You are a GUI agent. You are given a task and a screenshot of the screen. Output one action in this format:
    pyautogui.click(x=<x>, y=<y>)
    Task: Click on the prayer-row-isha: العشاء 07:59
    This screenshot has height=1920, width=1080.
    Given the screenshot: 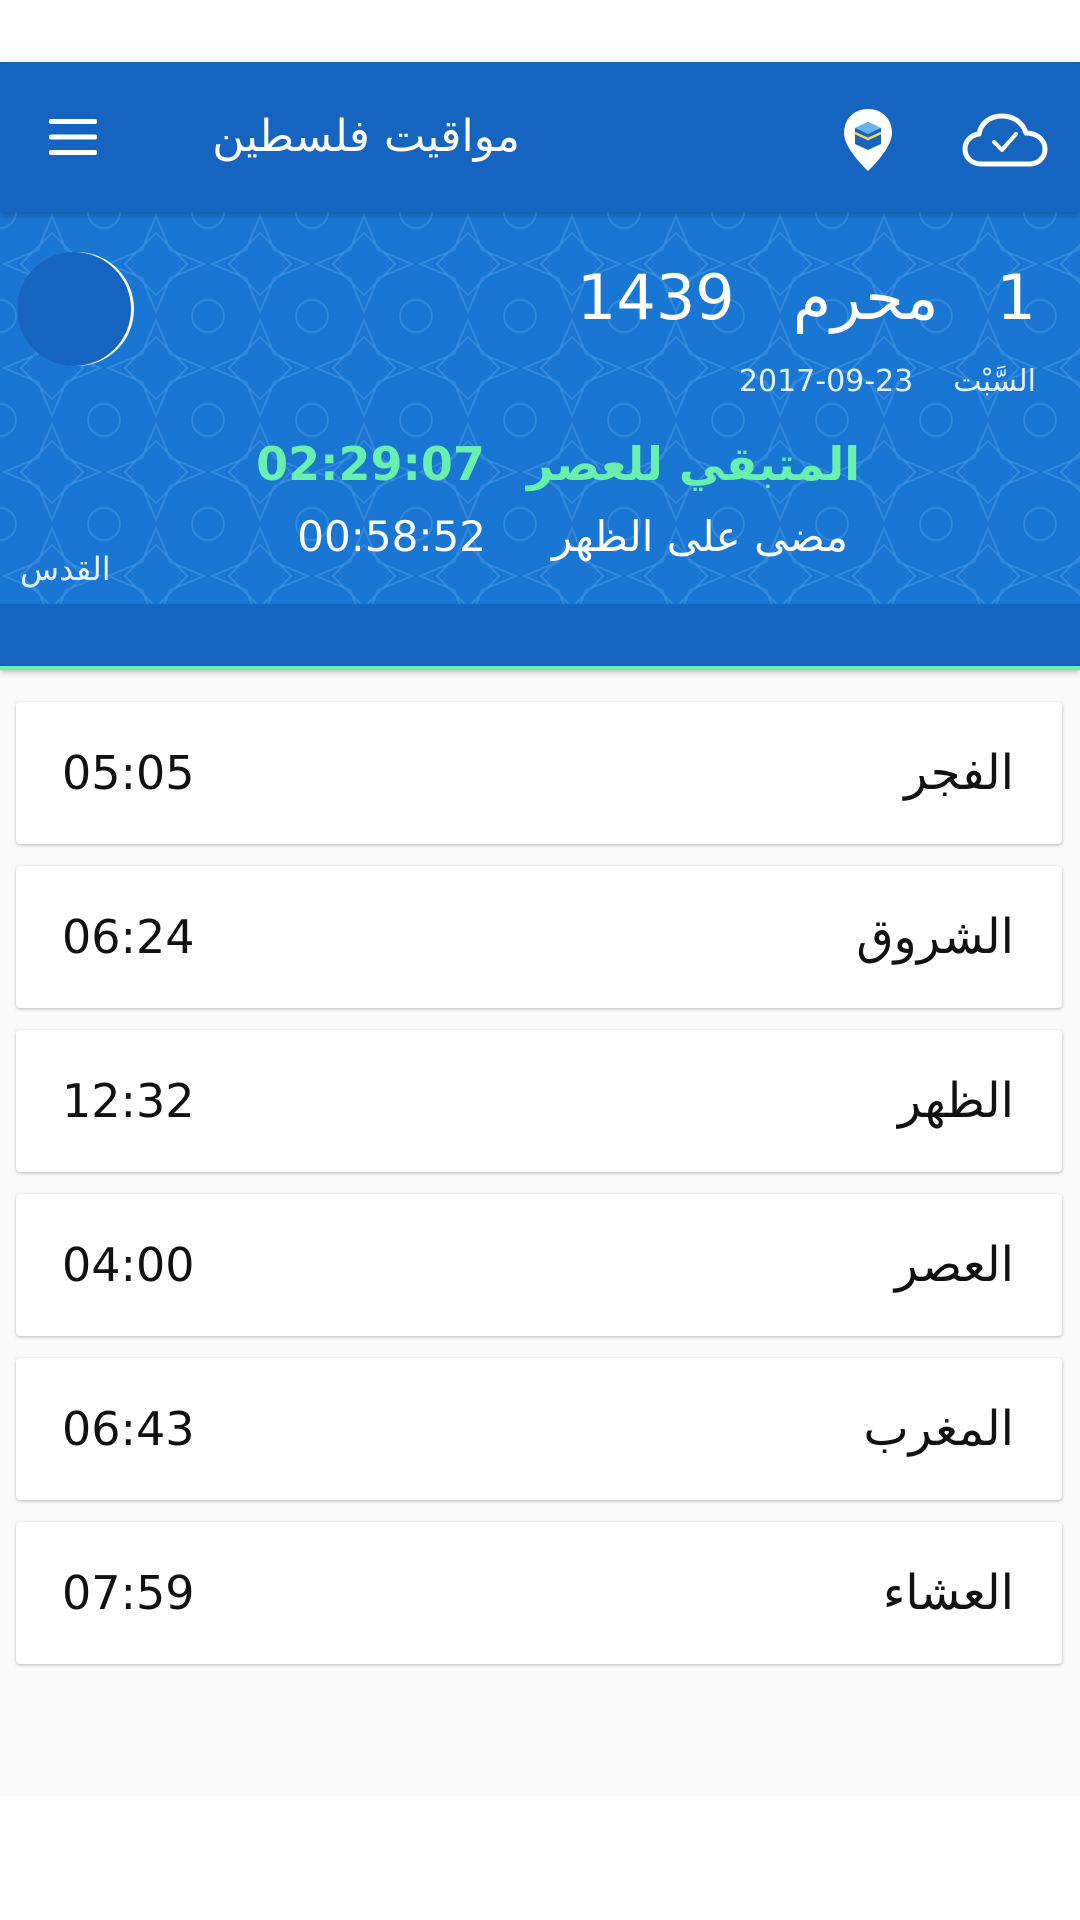 What is the action you would take?
    pyautogui.click(x=539, y=1593)
    